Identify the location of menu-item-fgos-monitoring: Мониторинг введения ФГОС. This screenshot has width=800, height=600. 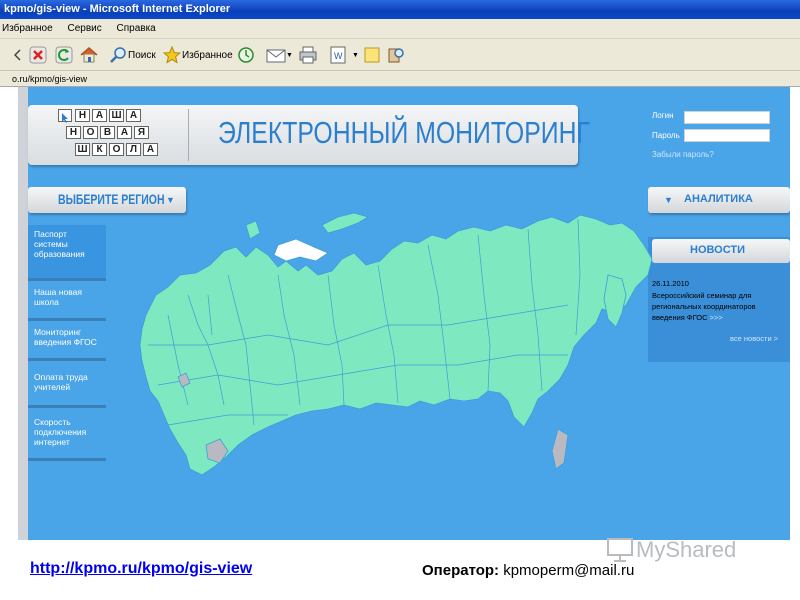
(67, 342).